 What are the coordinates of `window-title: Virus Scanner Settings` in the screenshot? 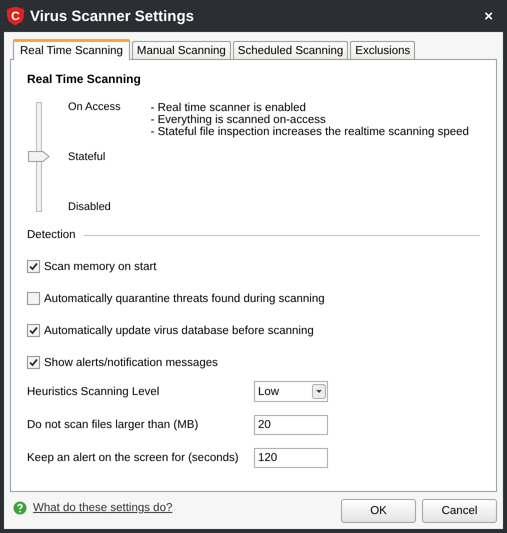 It's located at (112, 16).